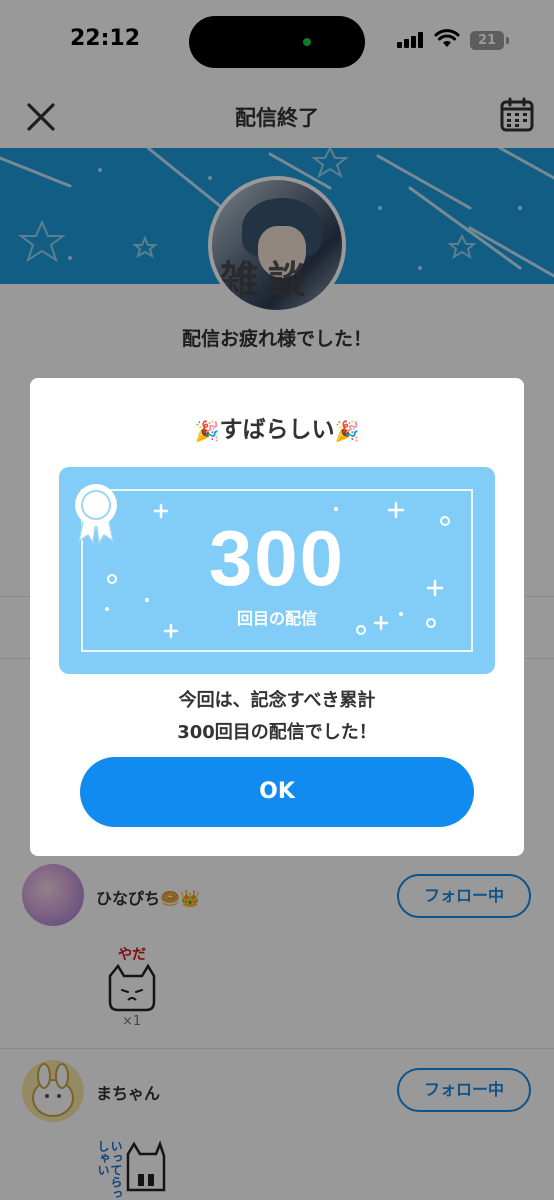  What do you see at coordinates (277, 792) in the screenshot?
I see `ok-button: OK` at bounding box center [277, 792].